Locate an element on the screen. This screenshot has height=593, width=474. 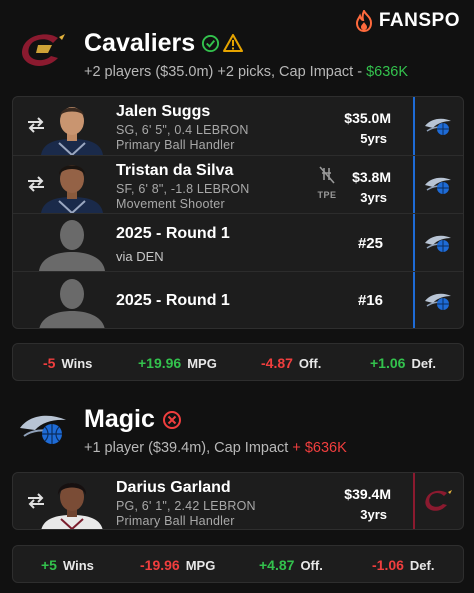
fanspo-brand: FANSPO is located at coordinates (407, 21).